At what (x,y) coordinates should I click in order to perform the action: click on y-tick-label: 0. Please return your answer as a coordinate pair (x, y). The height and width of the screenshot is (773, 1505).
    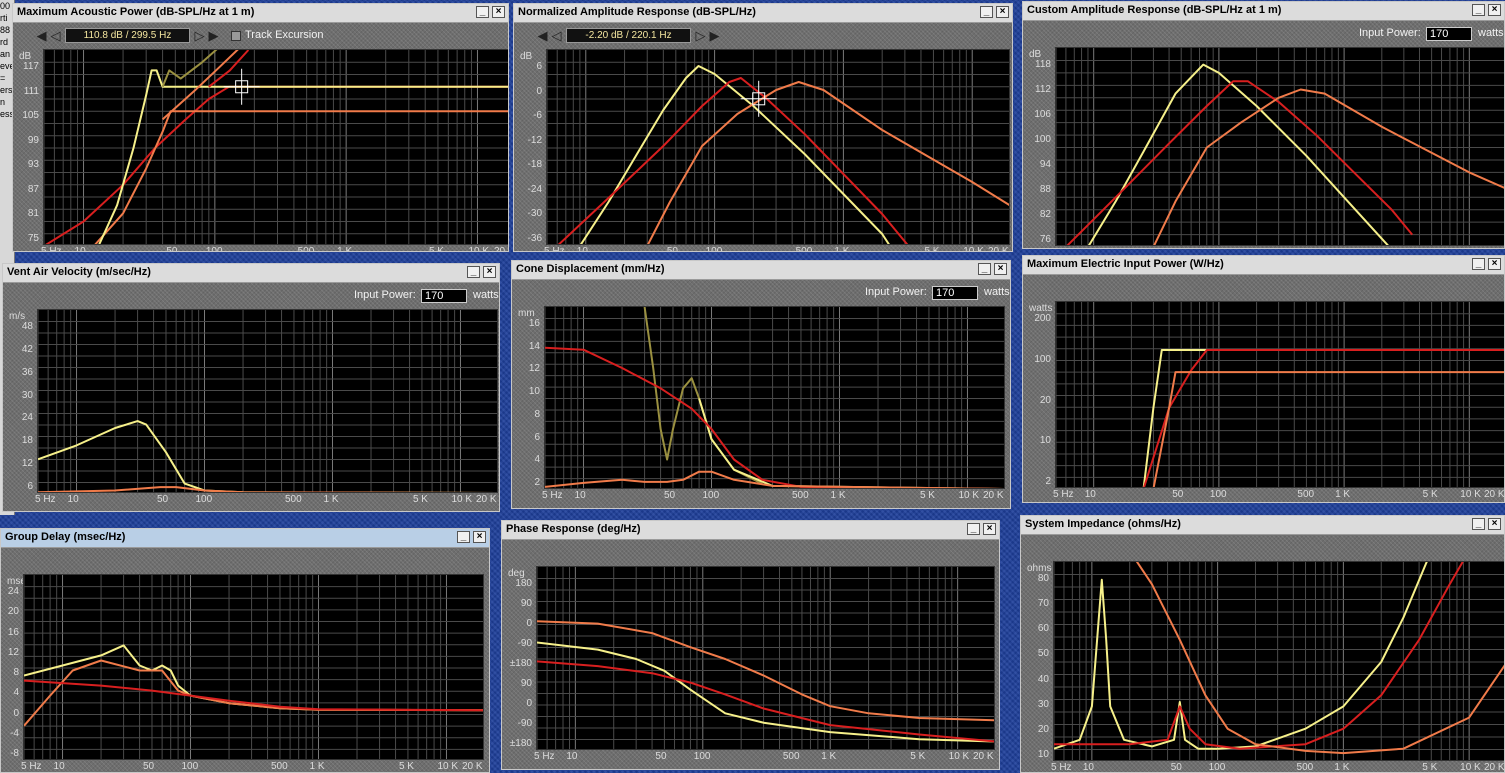
    Looking at the image, I should click on (529, 623).